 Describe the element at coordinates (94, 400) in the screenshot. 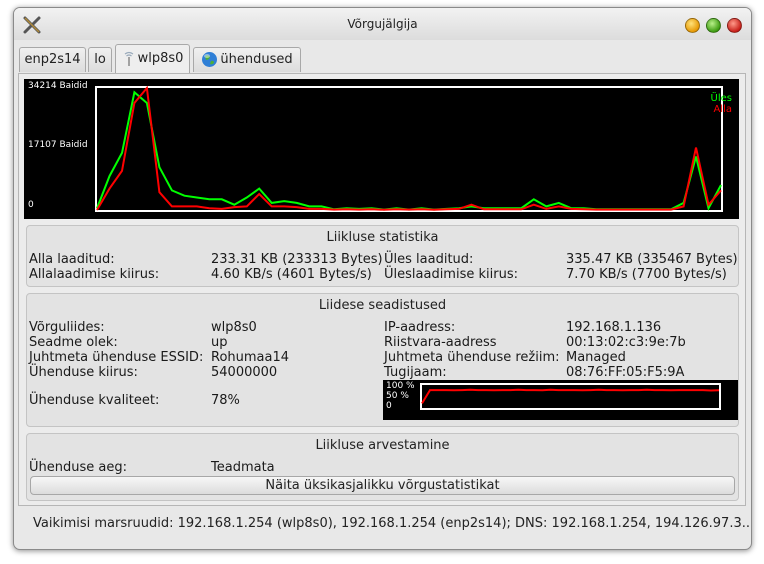

I see `quality-label: Ühenduse kvaliteet:` at that location.